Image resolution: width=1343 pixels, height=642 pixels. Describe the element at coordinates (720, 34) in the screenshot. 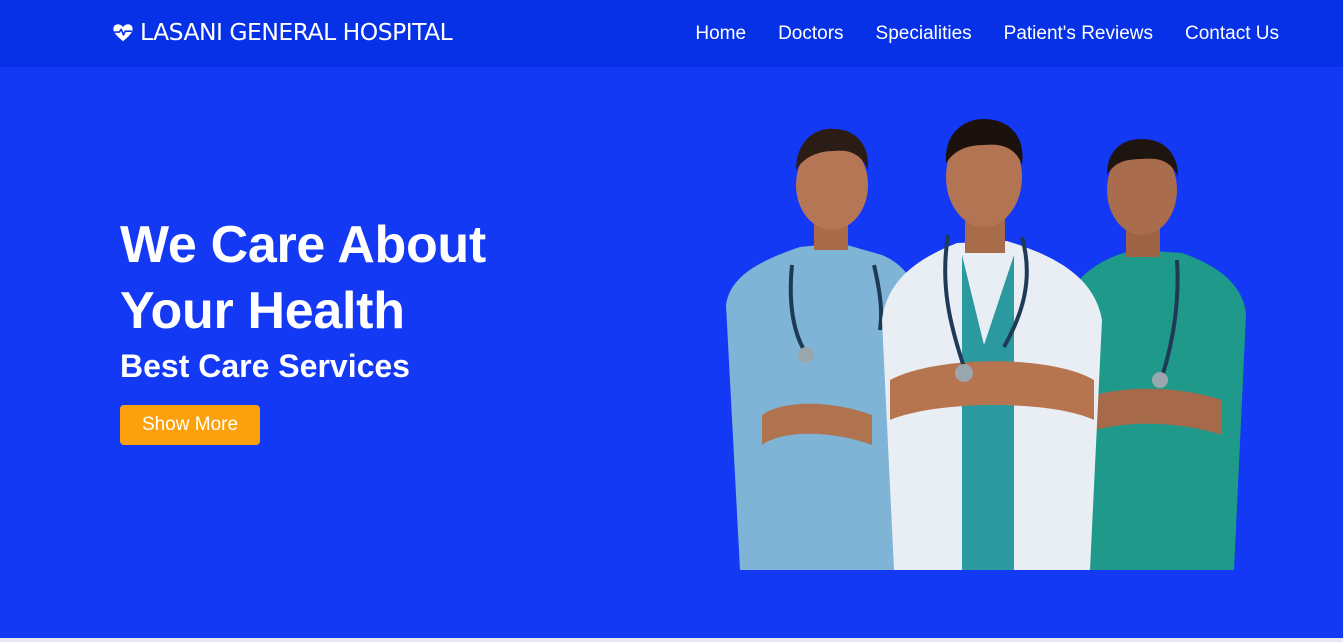

I see `nav-home: Home` at that location.